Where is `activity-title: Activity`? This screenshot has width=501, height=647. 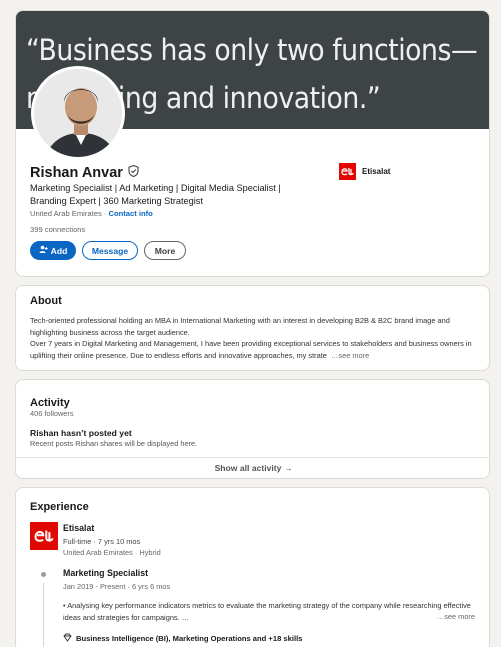 activity-title: Activity is located at coordinates (50, 403).